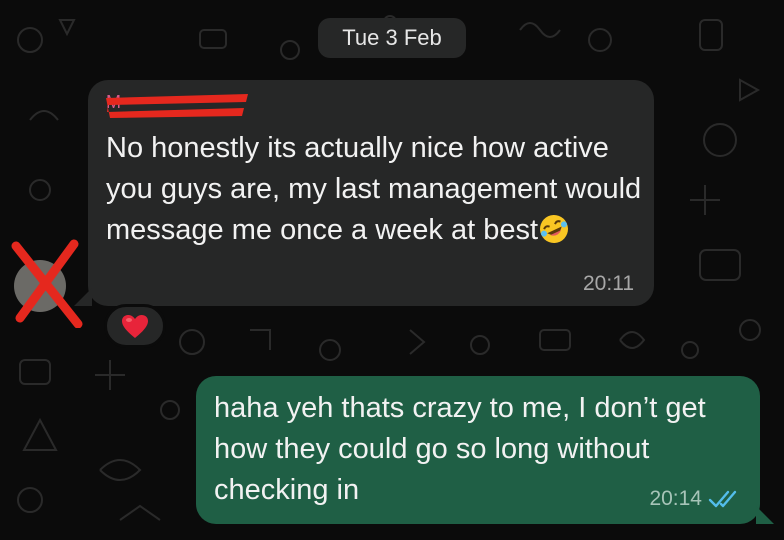 This screenshot has height=540, width=784. I want to click on date-separator: Tue 3 Feb, so click(392, 38).